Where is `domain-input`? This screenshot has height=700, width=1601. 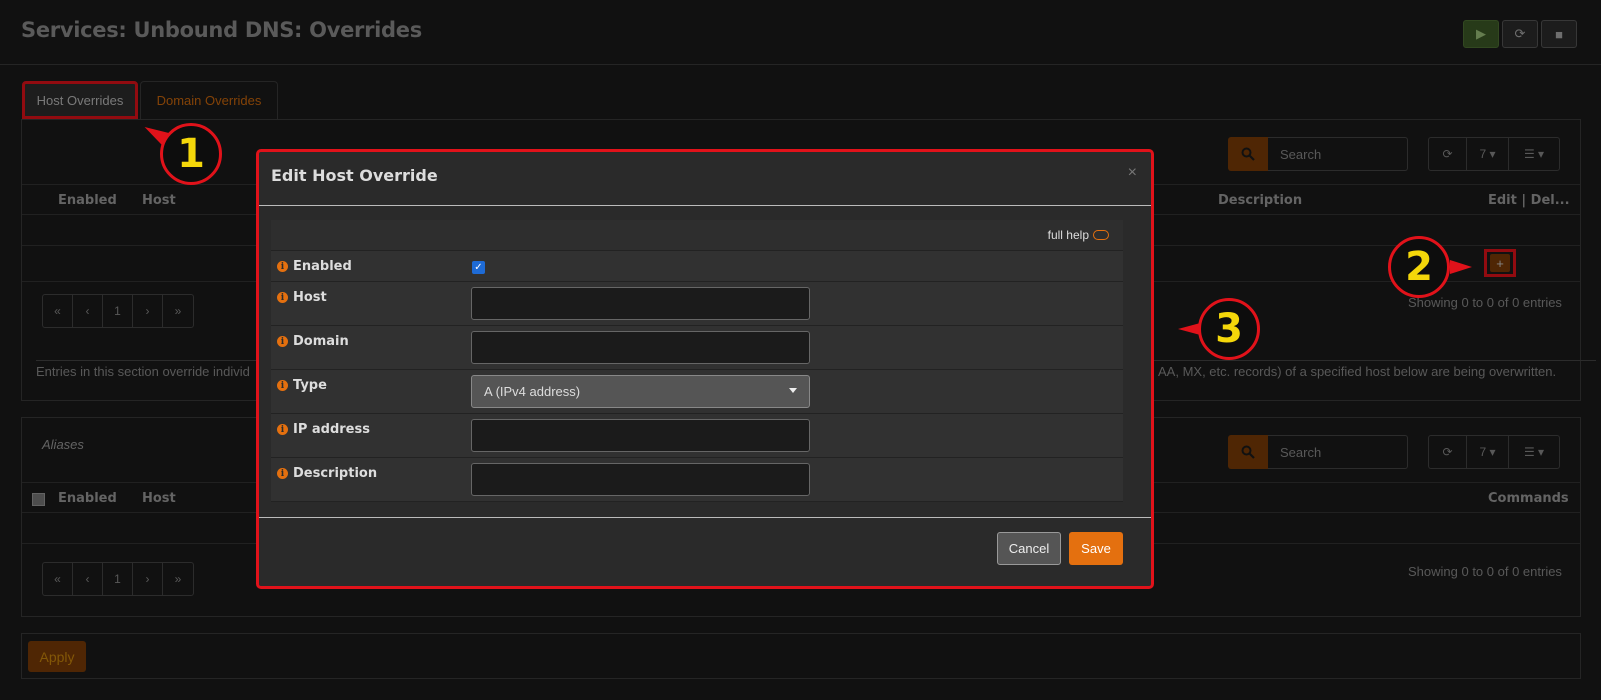
domain-input is located at coordinates (640, 347).